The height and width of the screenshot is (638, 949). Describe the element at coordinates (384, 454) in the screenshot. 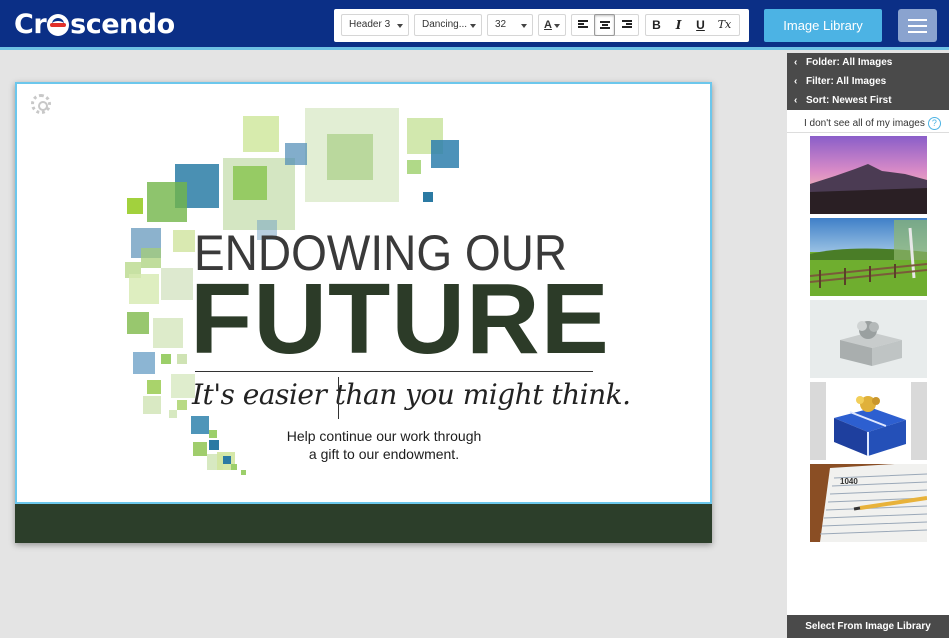

I see `body-text-line-2: a gift to our endowment.` at that location.